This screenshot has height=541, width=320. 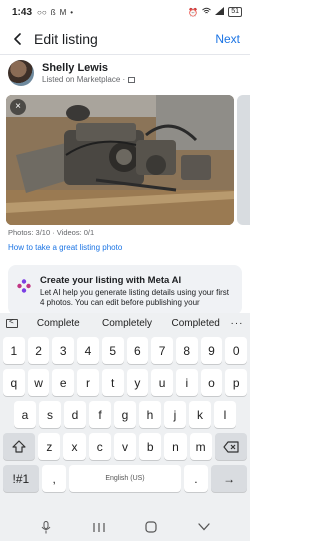 What do you see at coordinates (75, 414) in the screenshot?
I see `key-d: d` at bounding box center [75, 414].